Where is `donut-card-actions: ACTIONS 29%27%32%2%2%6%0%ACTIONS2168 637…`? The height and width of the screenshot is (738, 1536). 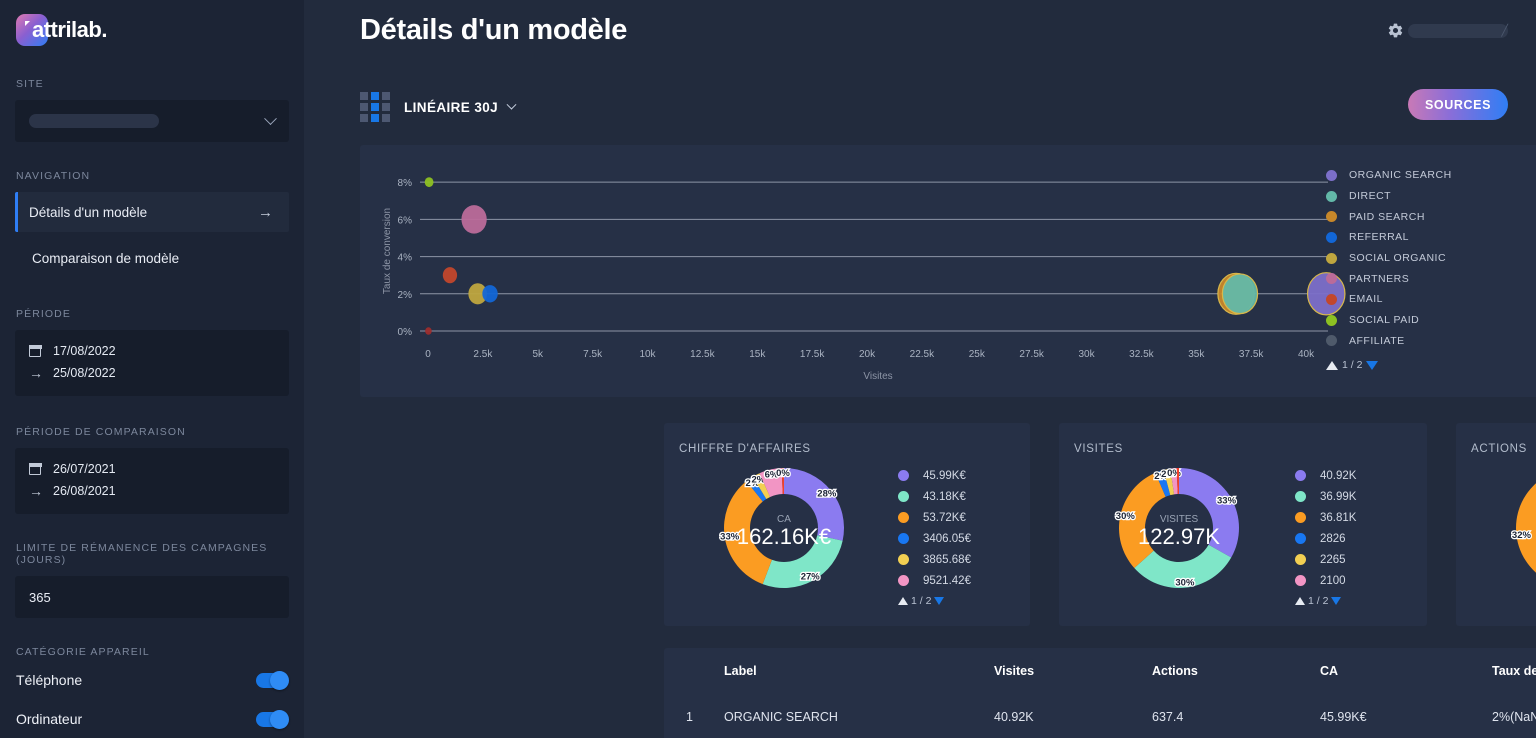
donut-card-actions: ACTIONS 29%27%32%2%2%6%0%ACTIONS2168 637… is located at coordinates (1496, 524).